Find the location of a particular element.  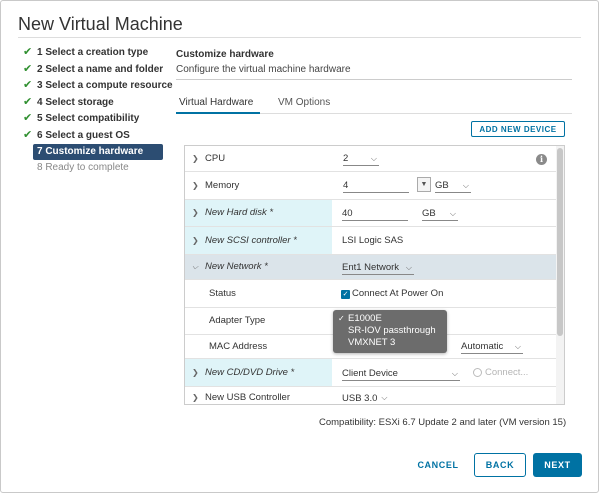

adapter-type-dropdown: ✓ E1000E SR-IOV passthrough VMXNET 3 is located at coordinates (390, 331).